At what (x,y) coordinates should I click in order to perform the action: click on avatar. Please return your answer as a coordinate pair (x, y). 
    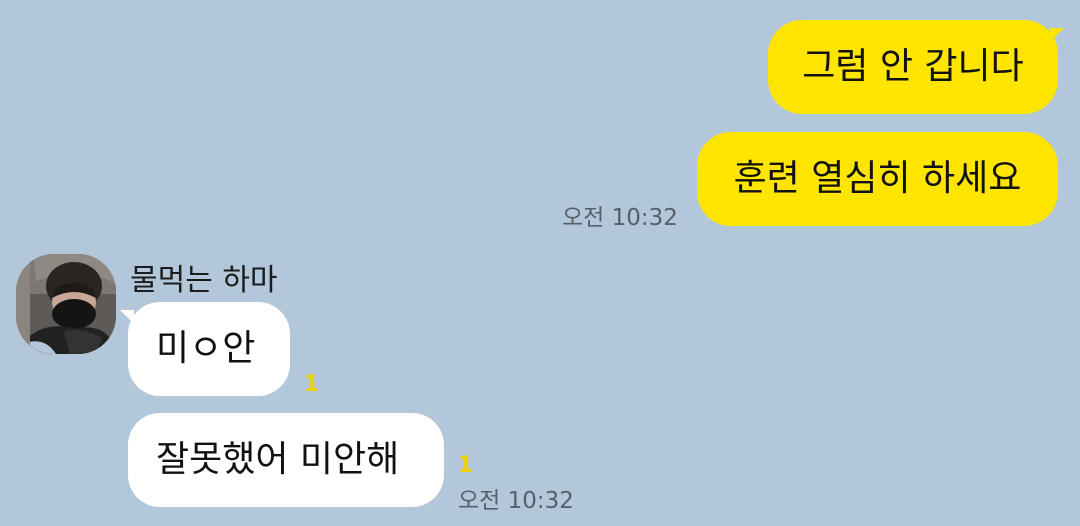
    Looking at the image, I should click on (66, 304).